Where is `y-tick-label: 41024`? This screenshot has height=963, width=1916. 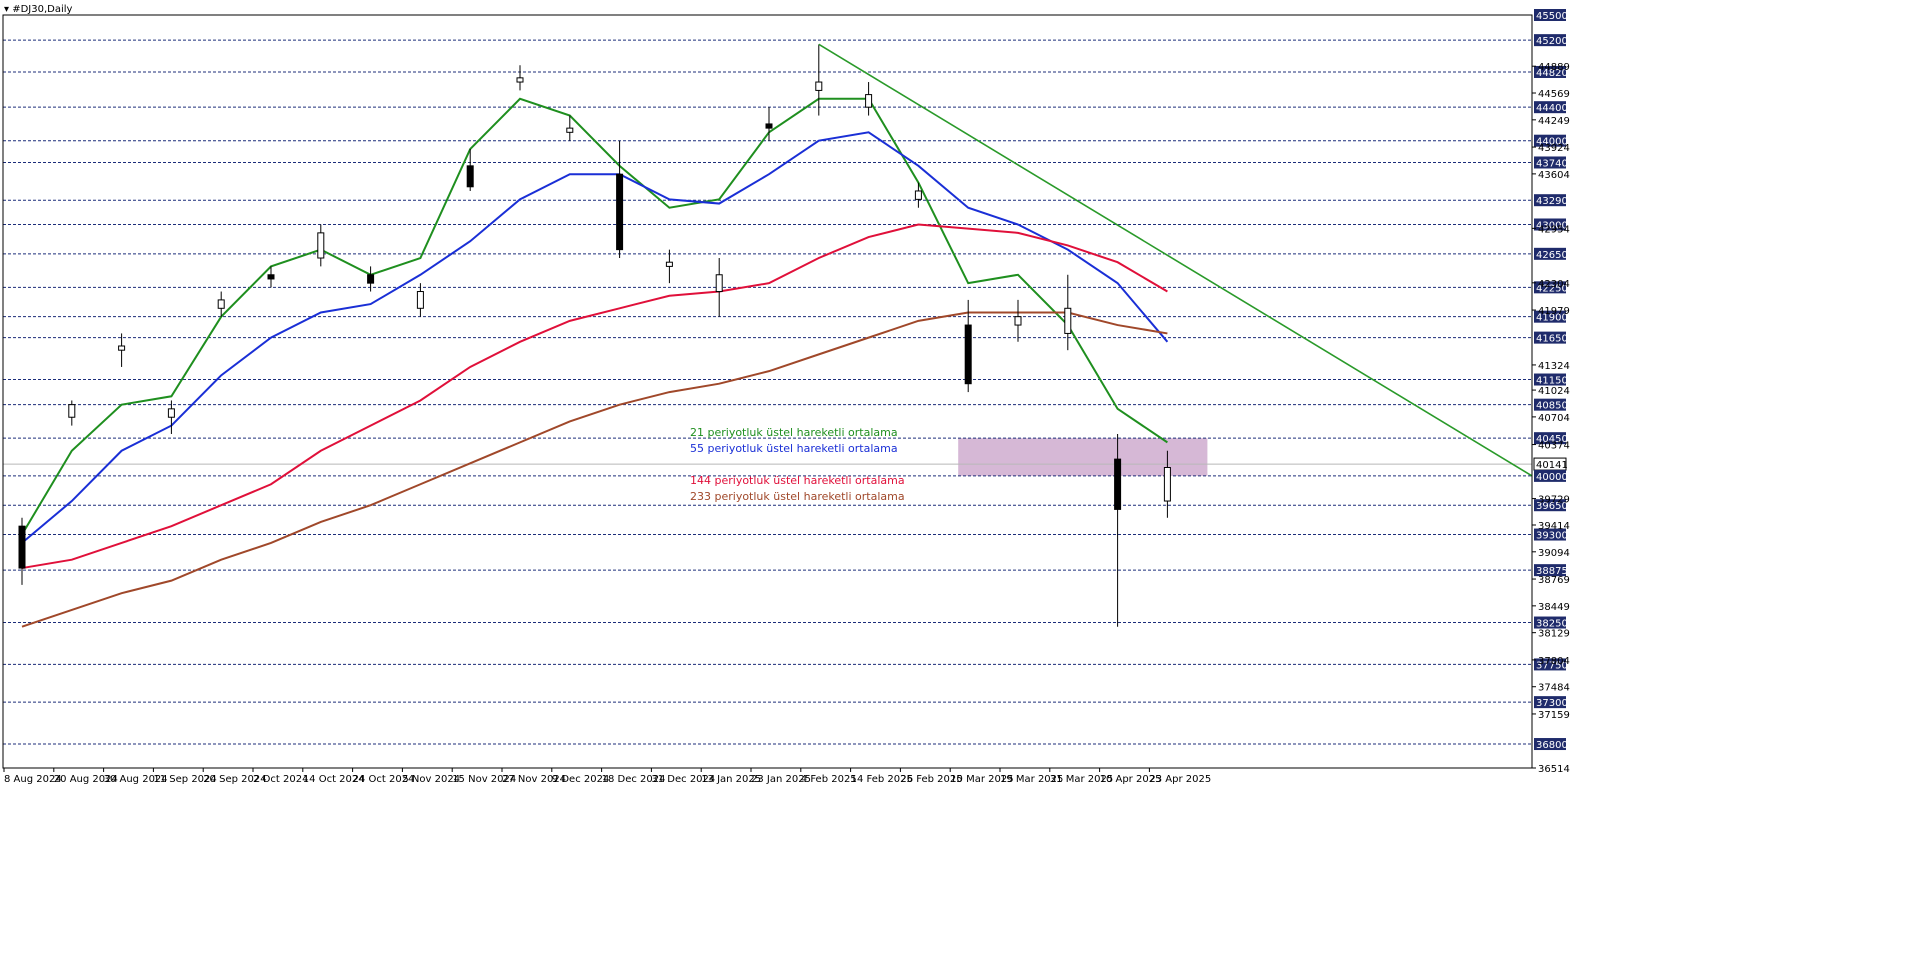
y-tick-label: 41024 is located at coordinates (1554, 391).